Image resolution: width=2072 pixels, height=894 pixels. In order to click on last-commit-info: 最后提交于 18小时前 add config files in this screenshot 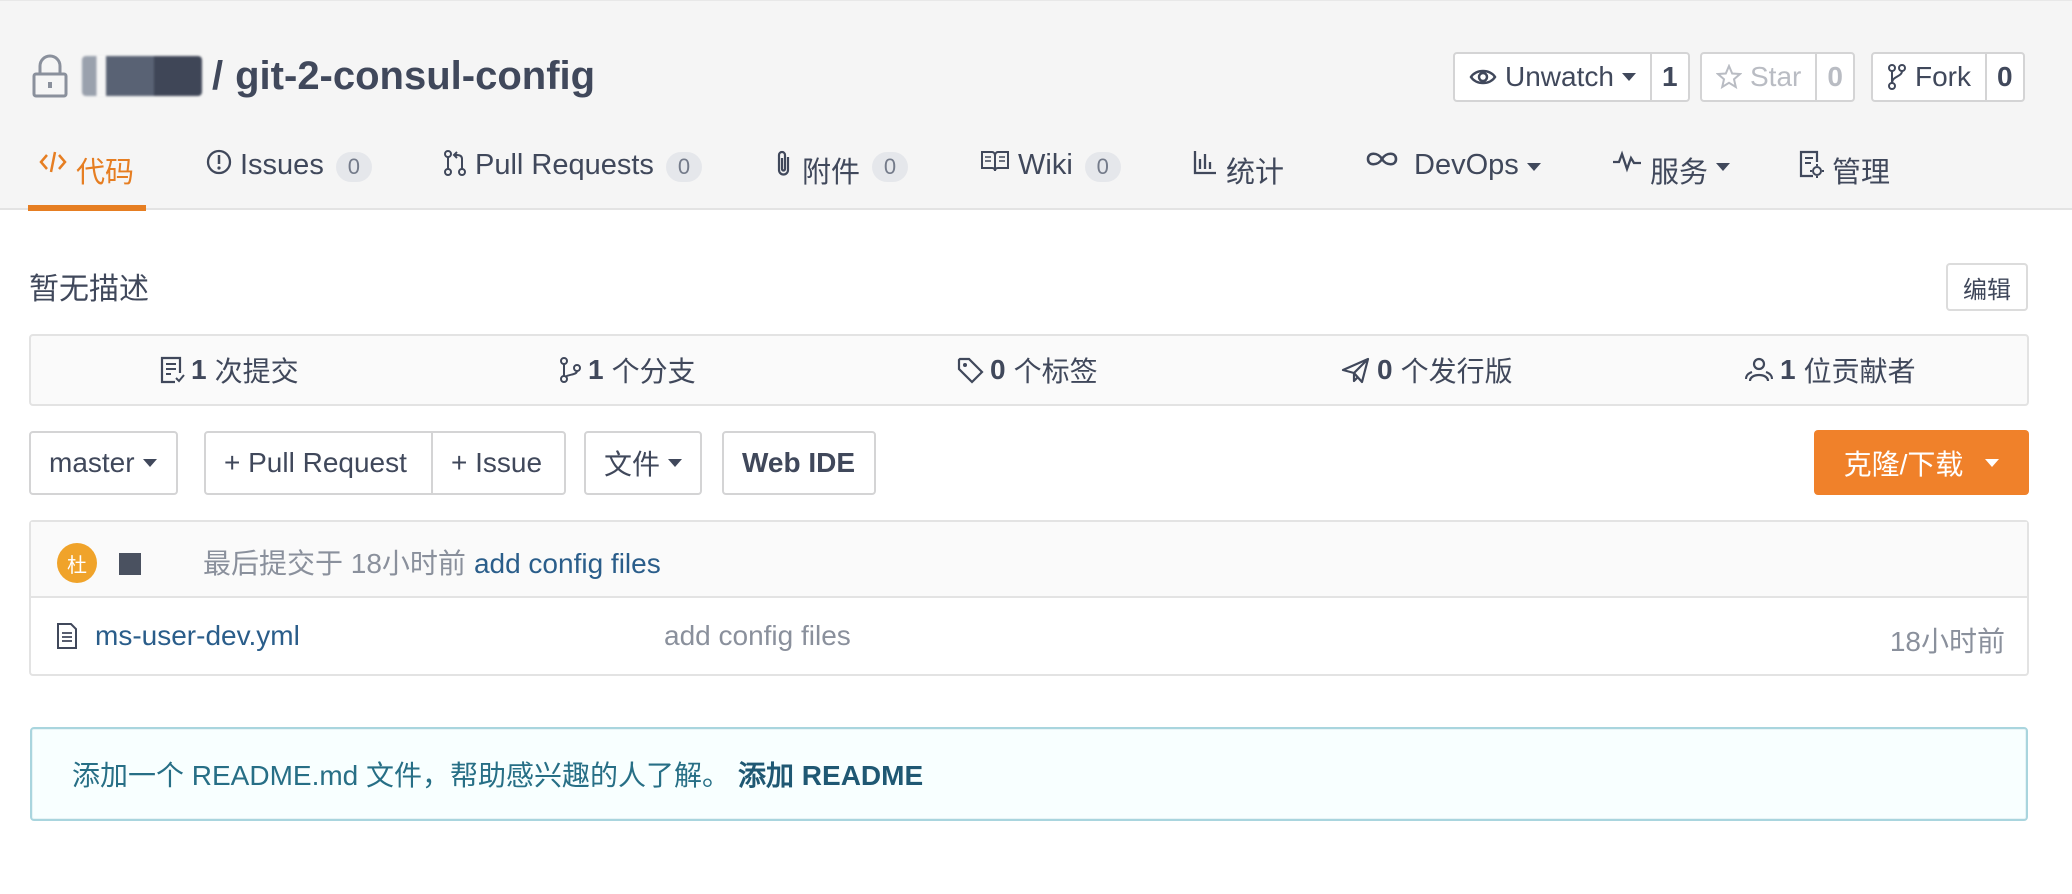, I will do `click(432, 562)`.